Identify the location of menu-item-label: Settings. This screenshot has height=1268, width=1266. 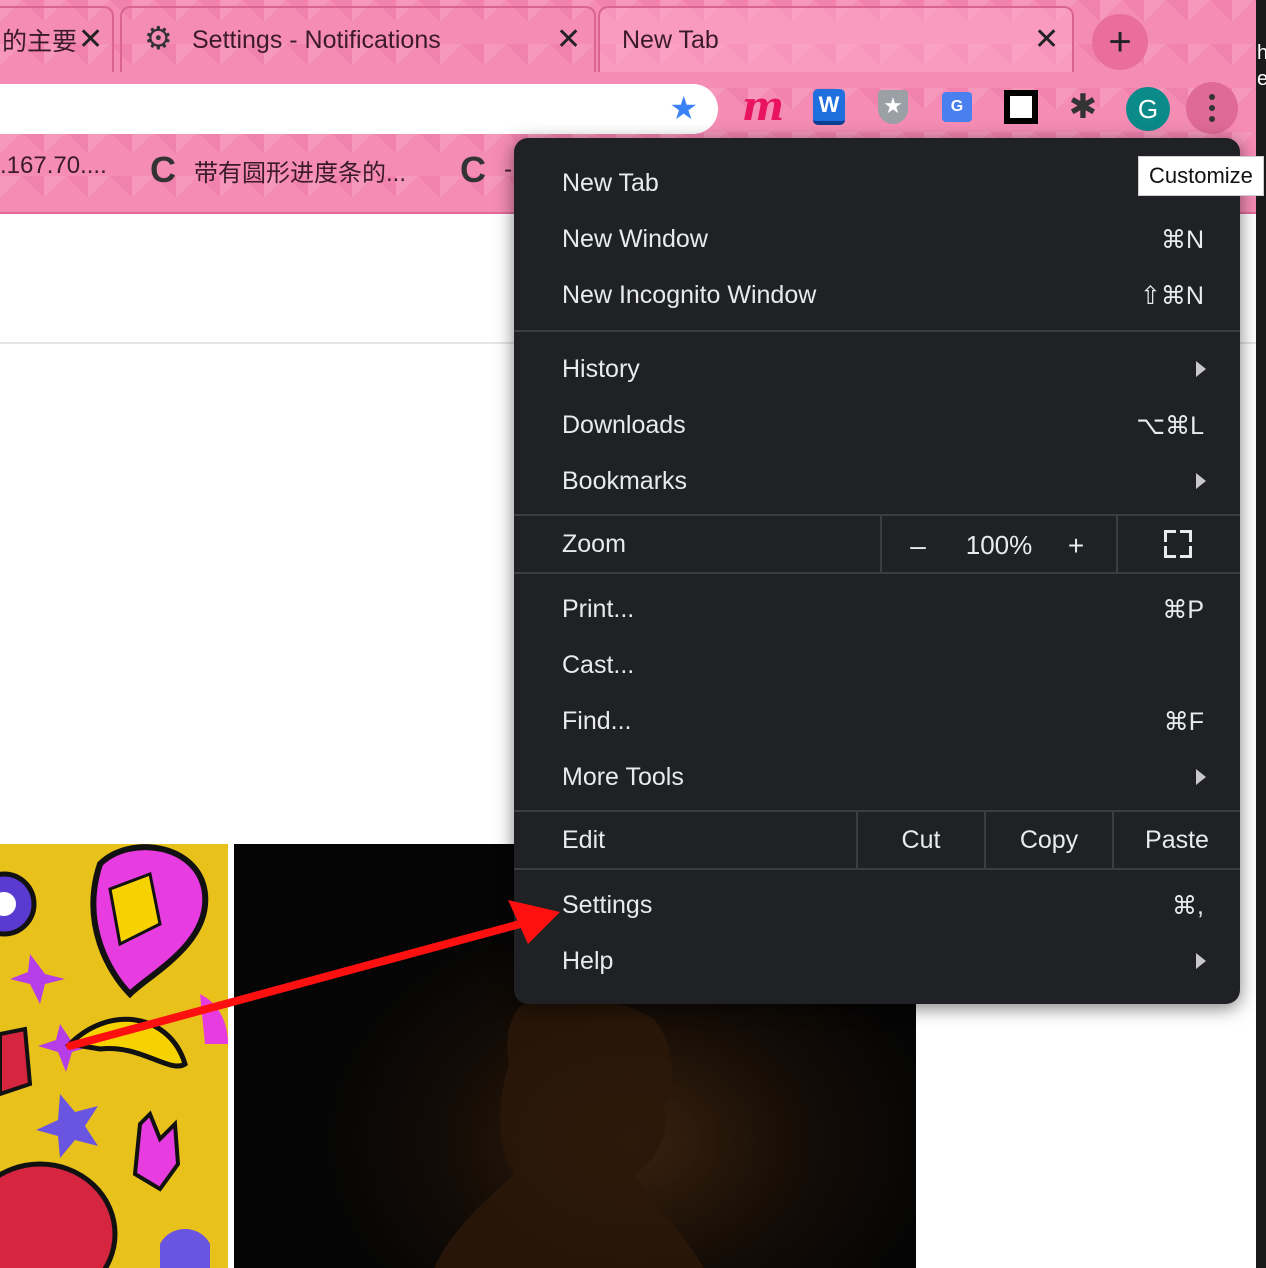
(607, 905).